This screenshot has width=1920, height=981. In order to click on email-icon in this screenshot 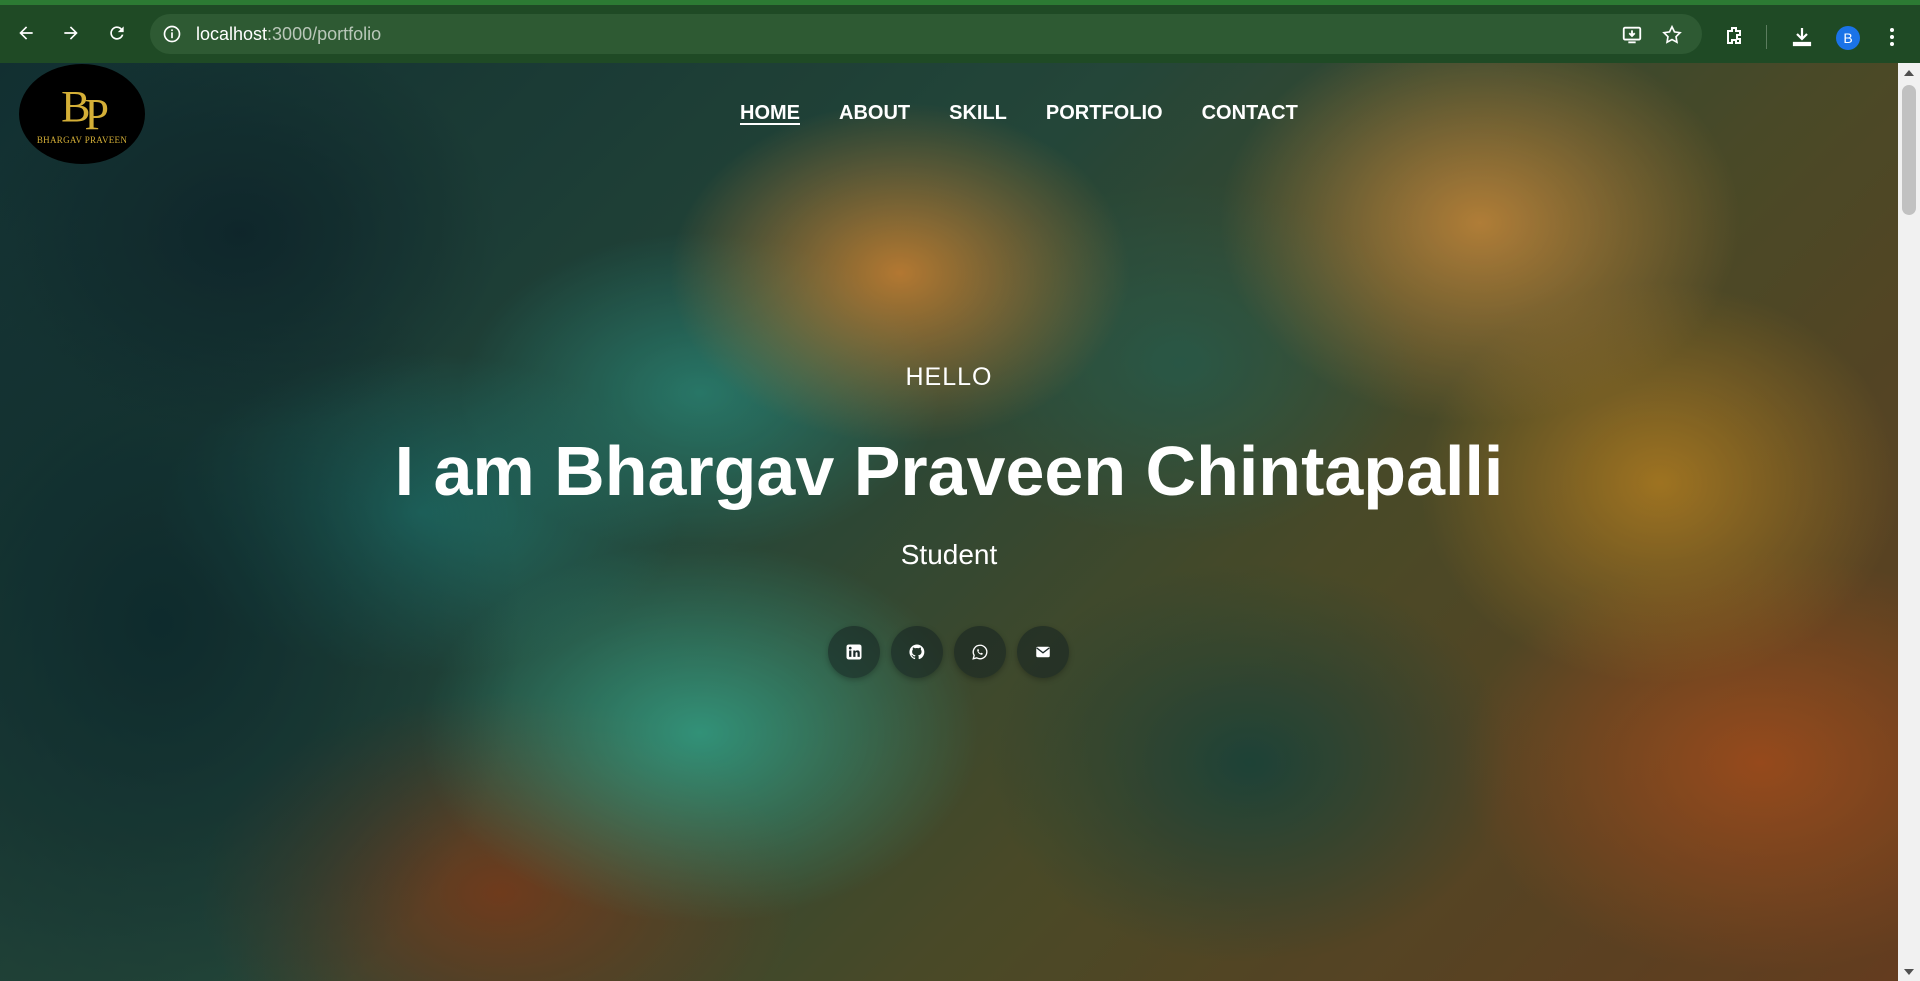, I will do `click(1043, 652)`.